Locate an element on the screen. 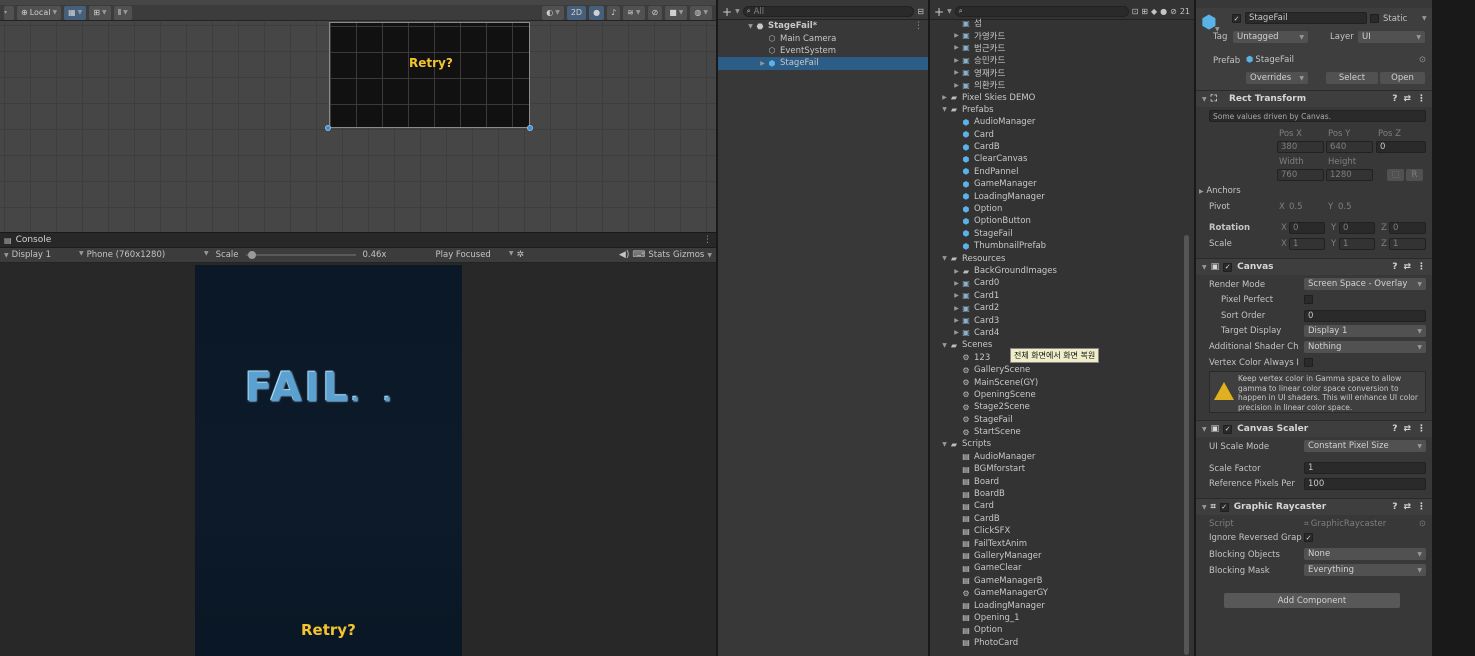  effects-toggle: ≋ ▼ is located at coordinates (634, 12).